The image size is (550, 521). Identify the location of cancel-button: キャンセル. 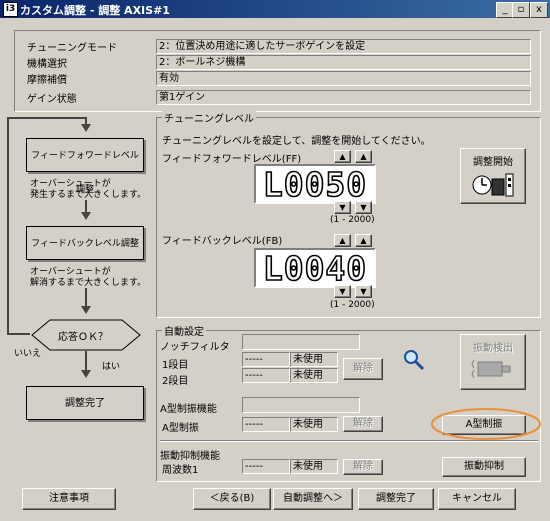
(477, 499).